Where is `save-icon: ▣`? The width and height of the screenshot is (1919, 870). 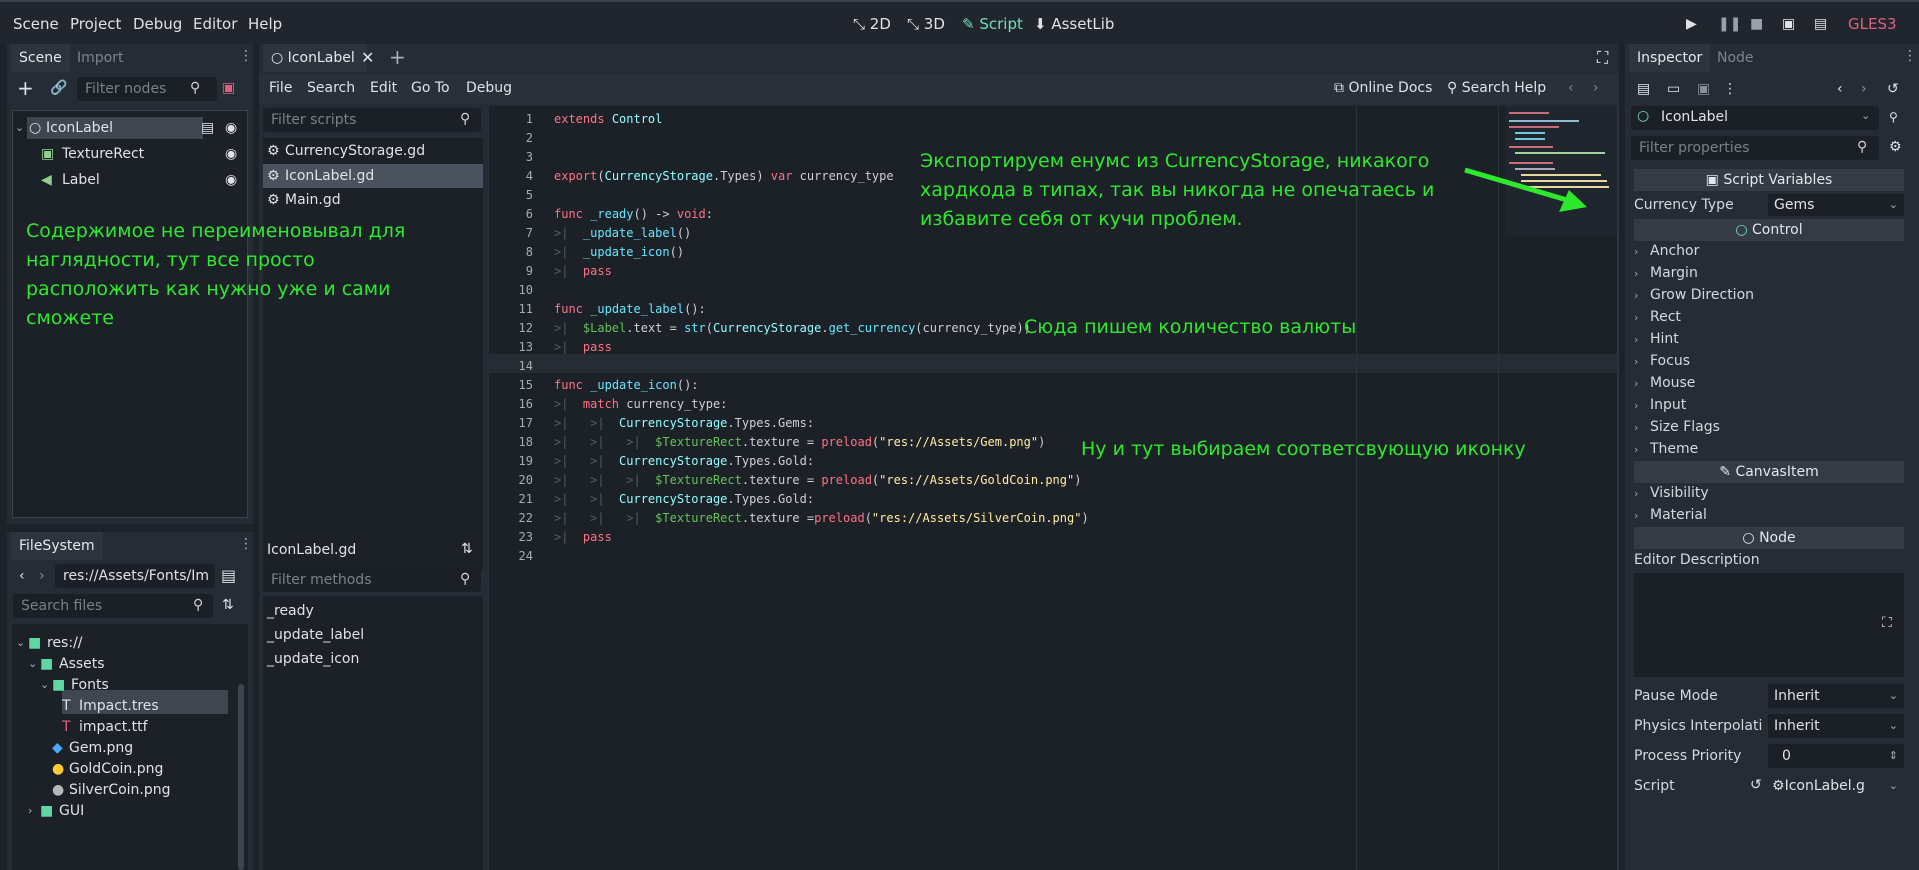
save-icon: ▣ is located at coordinates (1703, 89).